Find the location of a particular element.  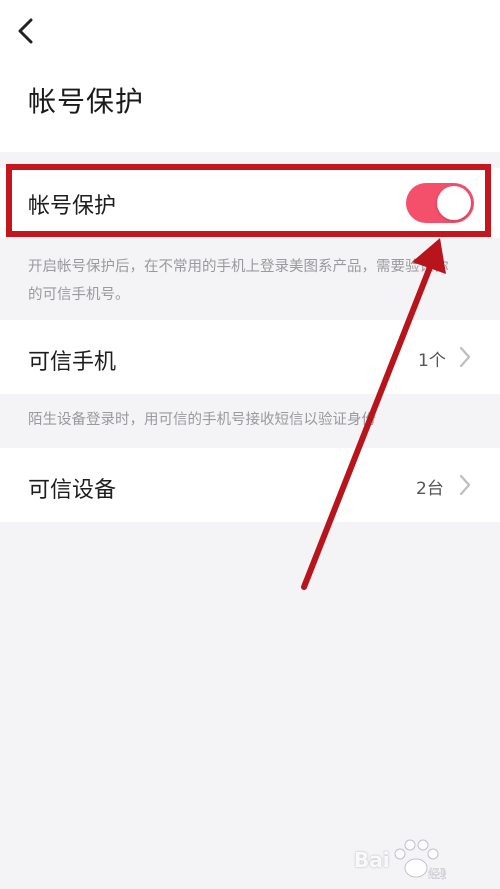

trusted-phone-hint: 陌生设备登录时，用可信的手机号接收短信以验证身份 is located at coordinates (202, 420).